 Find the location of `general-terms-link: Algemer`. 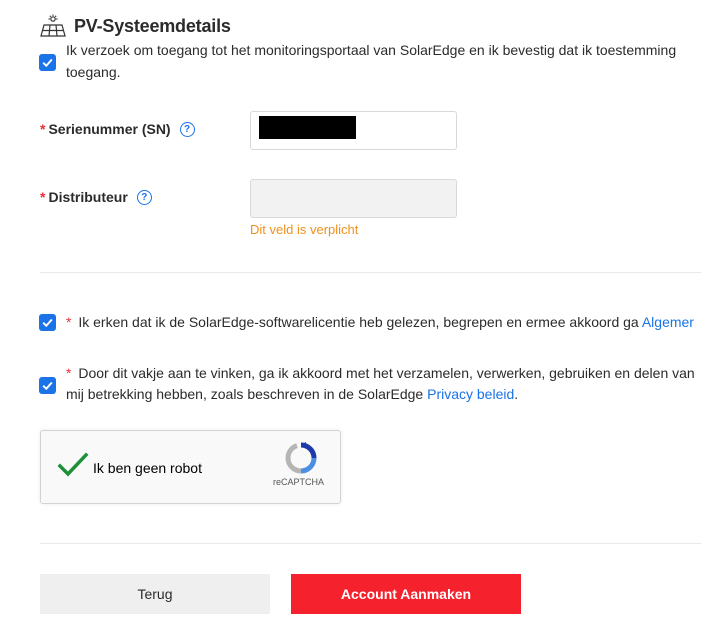

general-terms-link: Algemer is located at coordinates (668, 322).